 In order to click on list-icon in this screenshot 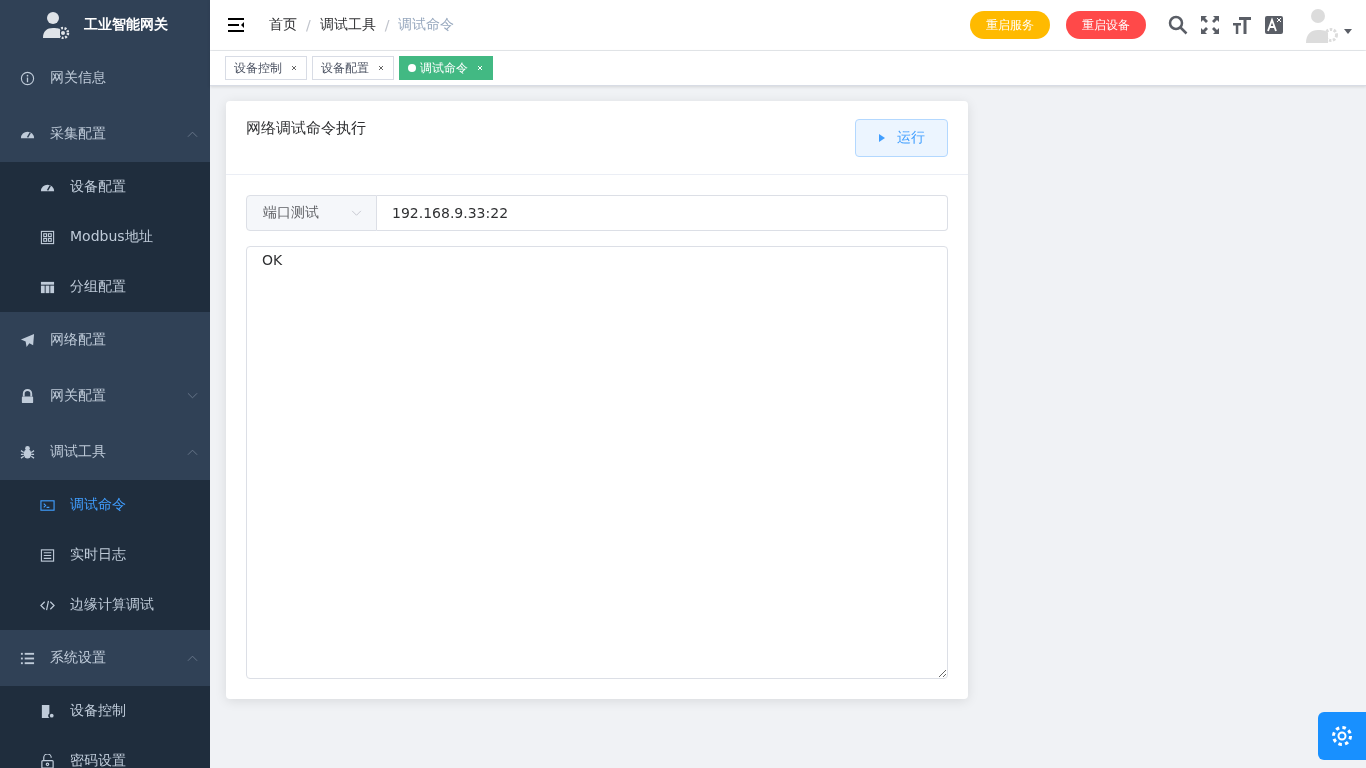, I will do `click(27, 658)`.